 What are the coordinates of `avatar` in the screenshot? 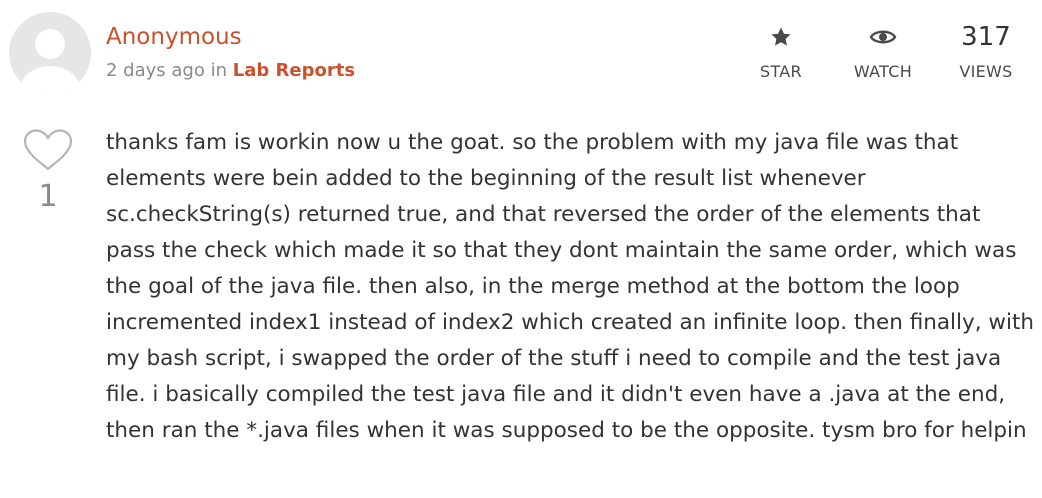 It's located at (50, 53).